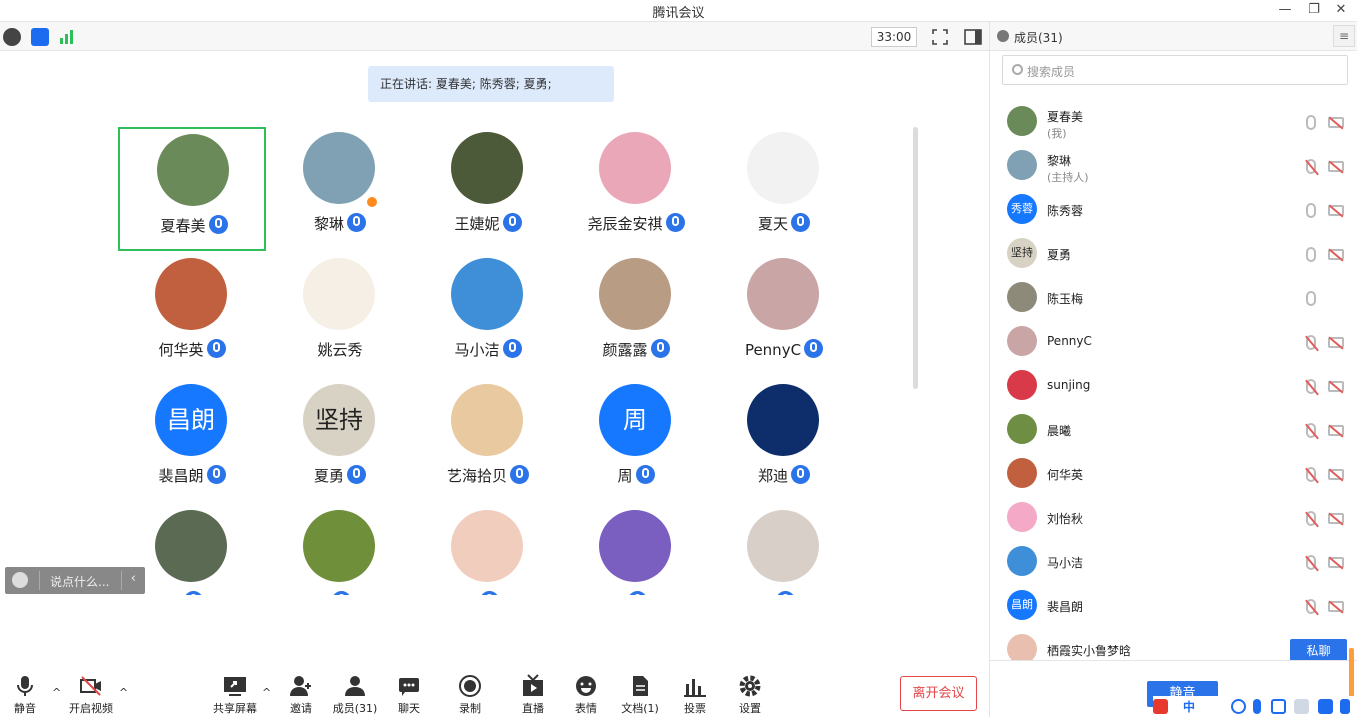 The width and height of the screenshot is (1357, 717). I want to click on member-row: 坚持 夏勇, so click(1173, 254).